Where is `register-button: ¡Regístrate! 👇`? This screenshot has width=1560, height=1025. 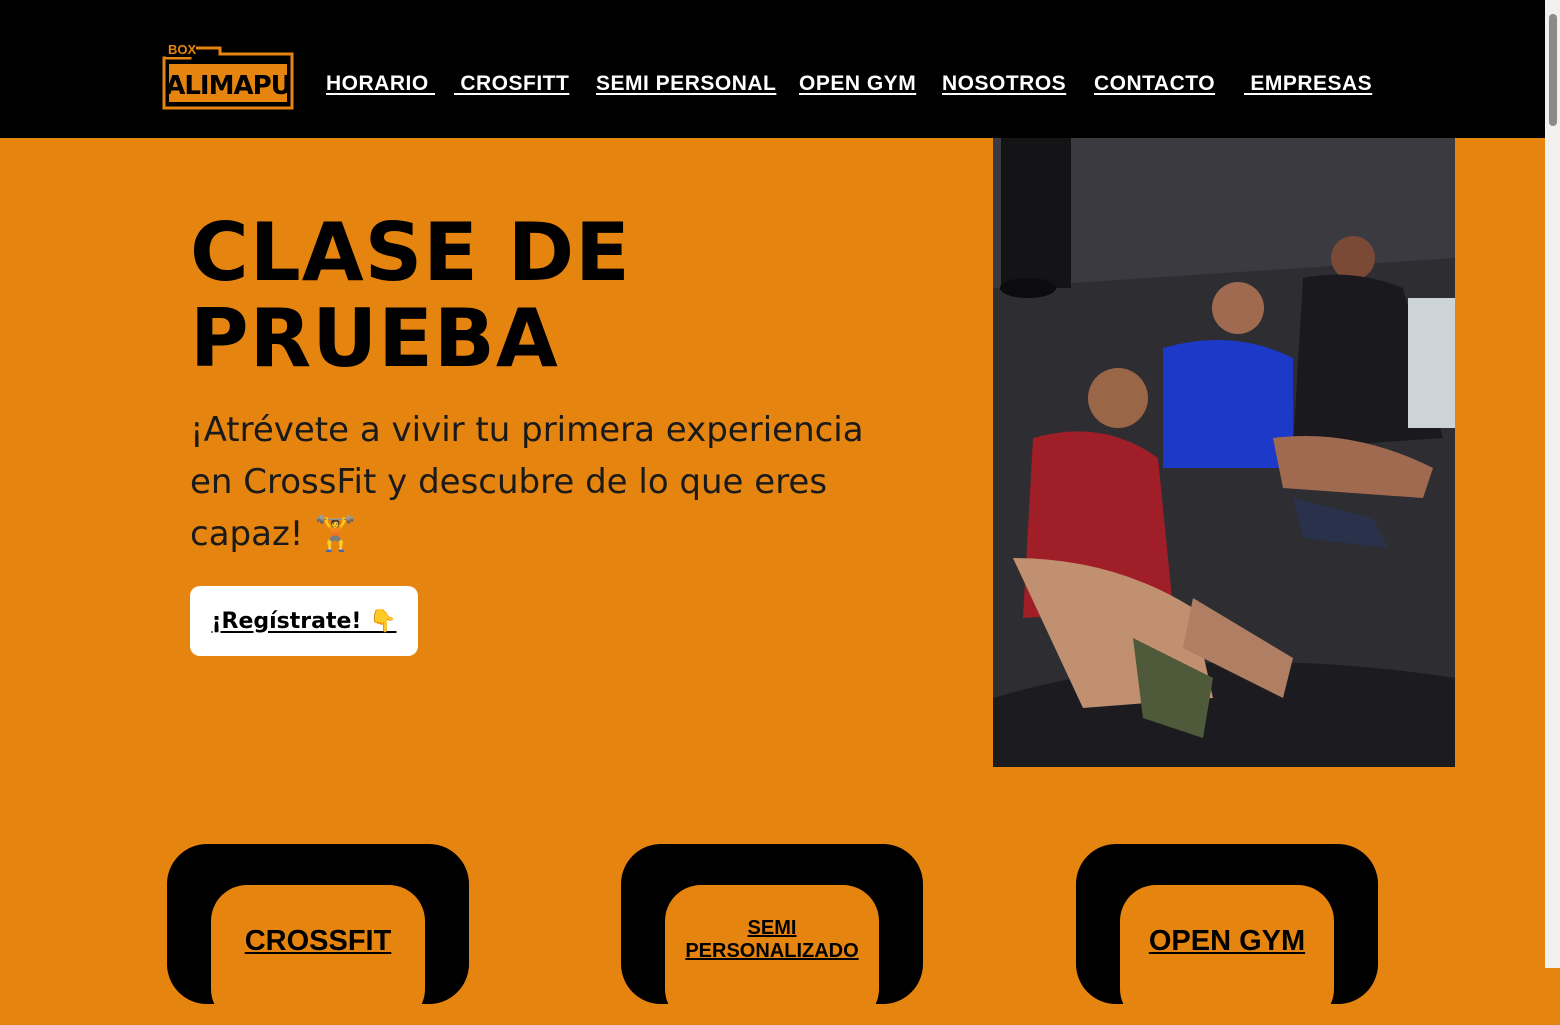 register-button: ¡Regístrate! 👇 is located at coordinates (304, 621).